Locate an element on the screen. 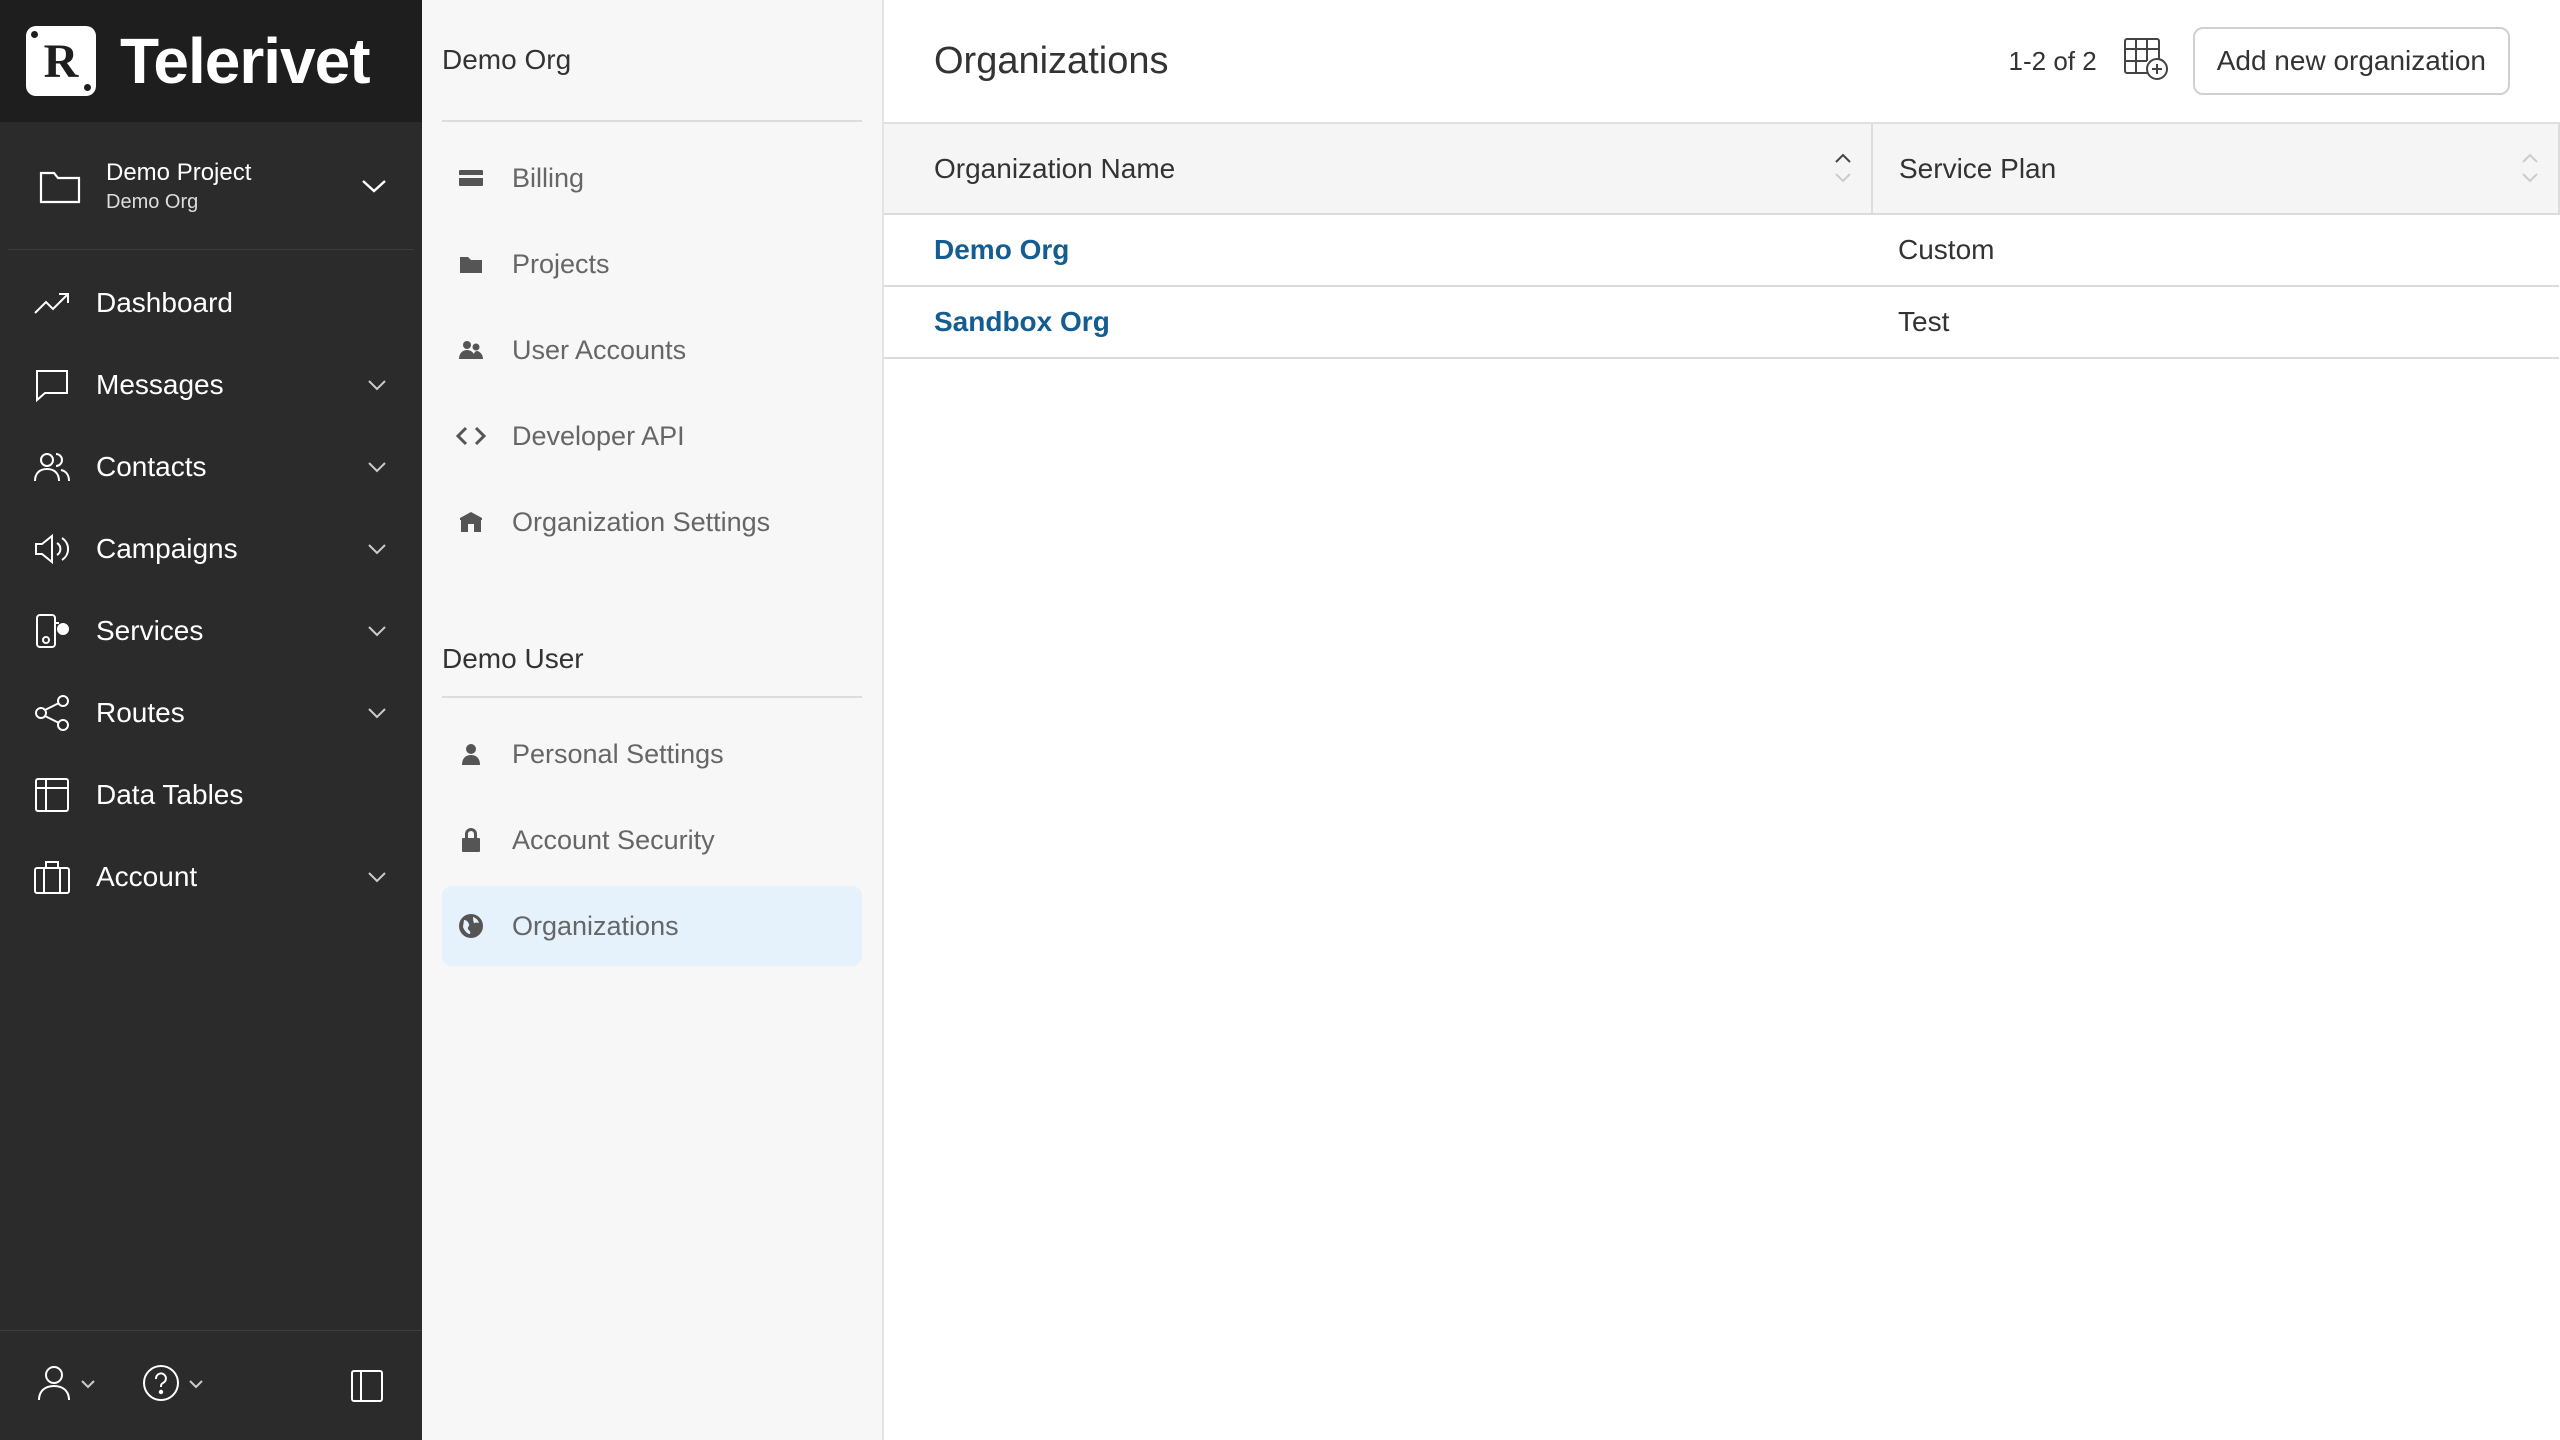 This screenshot has width=2560, height=1440. user-menu-button is located at coordinates (66, 1385).